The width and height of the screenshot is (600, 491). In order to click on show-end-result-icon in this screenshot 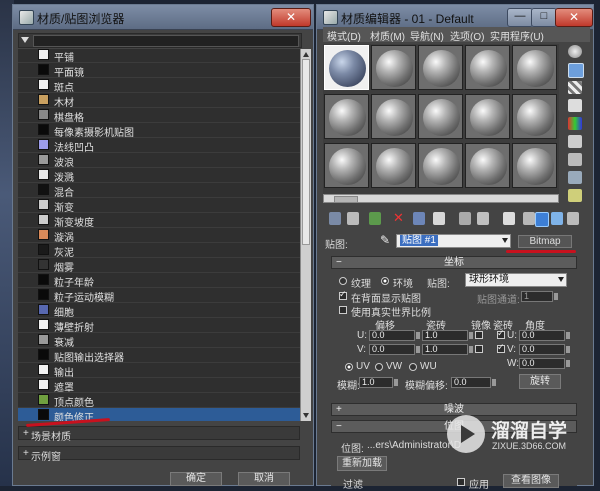, I will do `click(529, 218)`.